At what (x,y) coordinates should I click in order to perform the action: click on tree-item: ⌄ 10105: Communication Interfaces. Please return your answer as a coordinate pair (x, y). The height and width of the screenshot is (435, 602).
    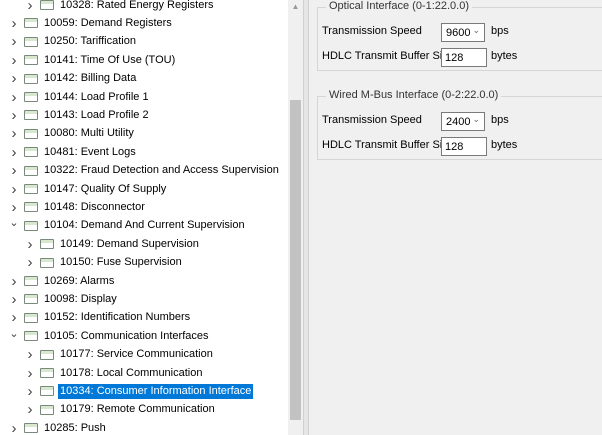
    Looking at the image, I should click on (109, 336).